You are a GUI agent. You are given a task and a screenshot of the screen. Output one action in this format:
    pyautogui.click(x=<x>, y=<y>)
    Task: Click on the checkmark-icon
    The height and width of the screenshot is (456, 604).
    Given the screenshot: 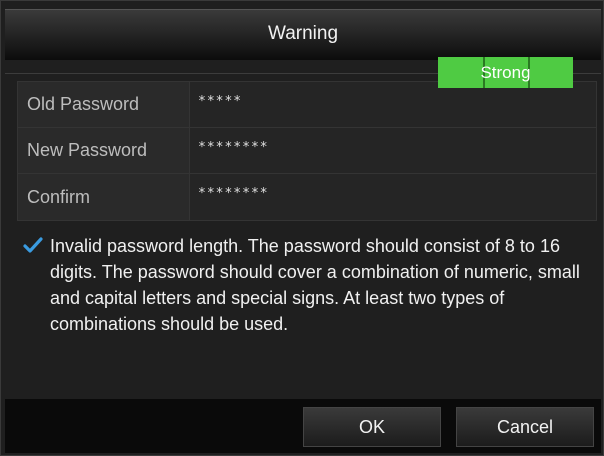 What is the action you would take?
    pyautogui.click(x=33, y=245)
    